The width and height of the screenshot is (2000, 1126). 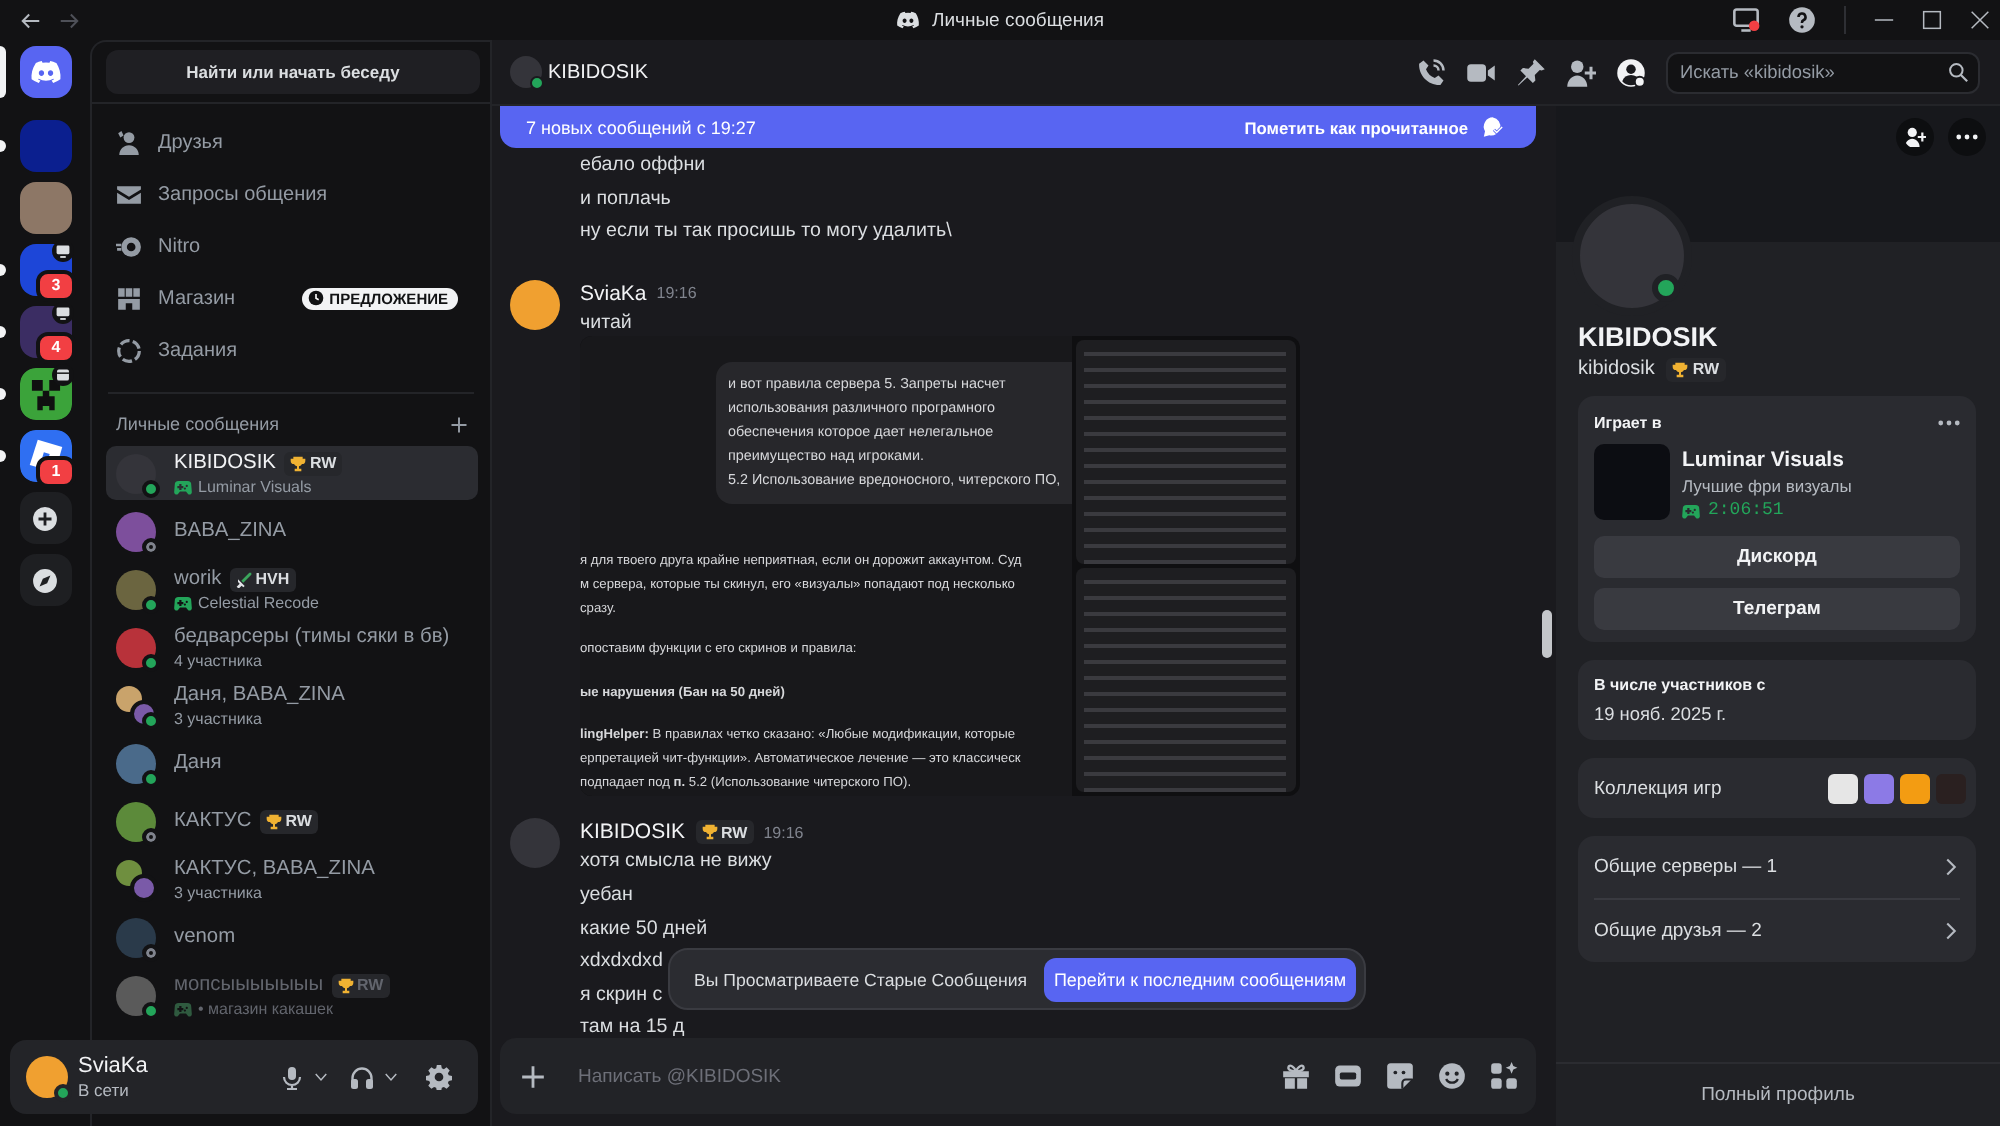 What do you see at coordinates (676, 862) in the screenshot?
I see `message-text: хотя смысла не вижу` at bounding box center [676, 862].